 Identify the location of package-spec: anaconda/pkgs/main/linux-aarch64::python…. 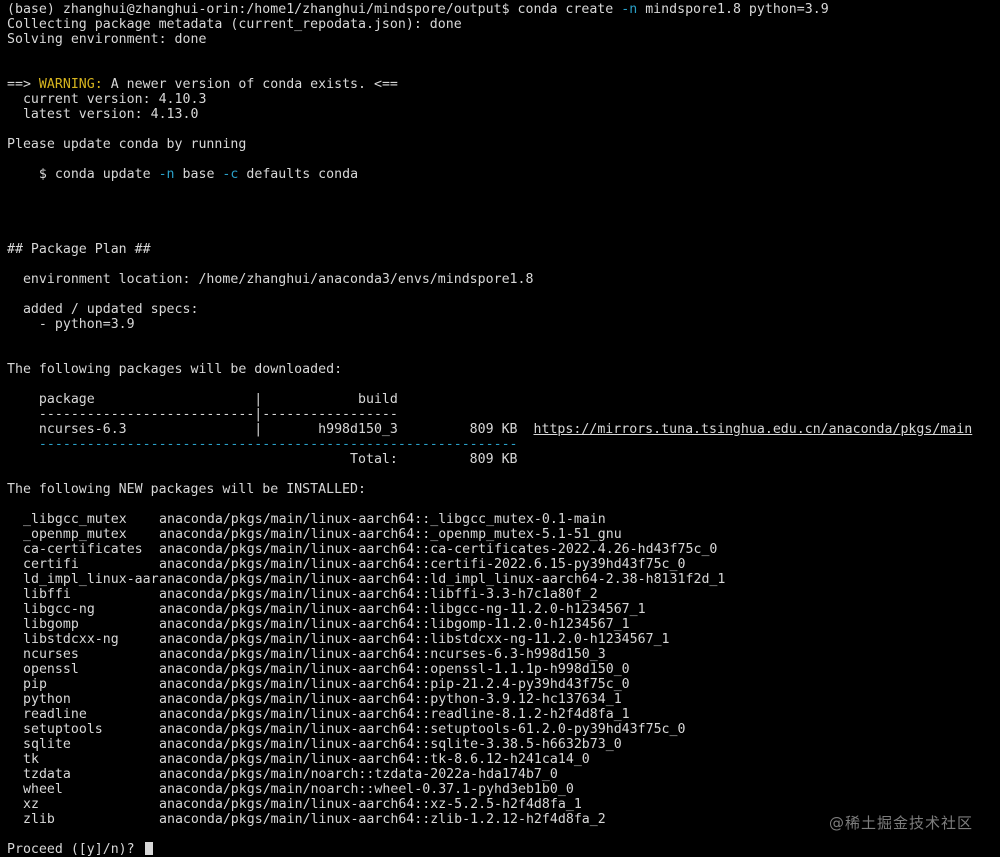
(390, 699).